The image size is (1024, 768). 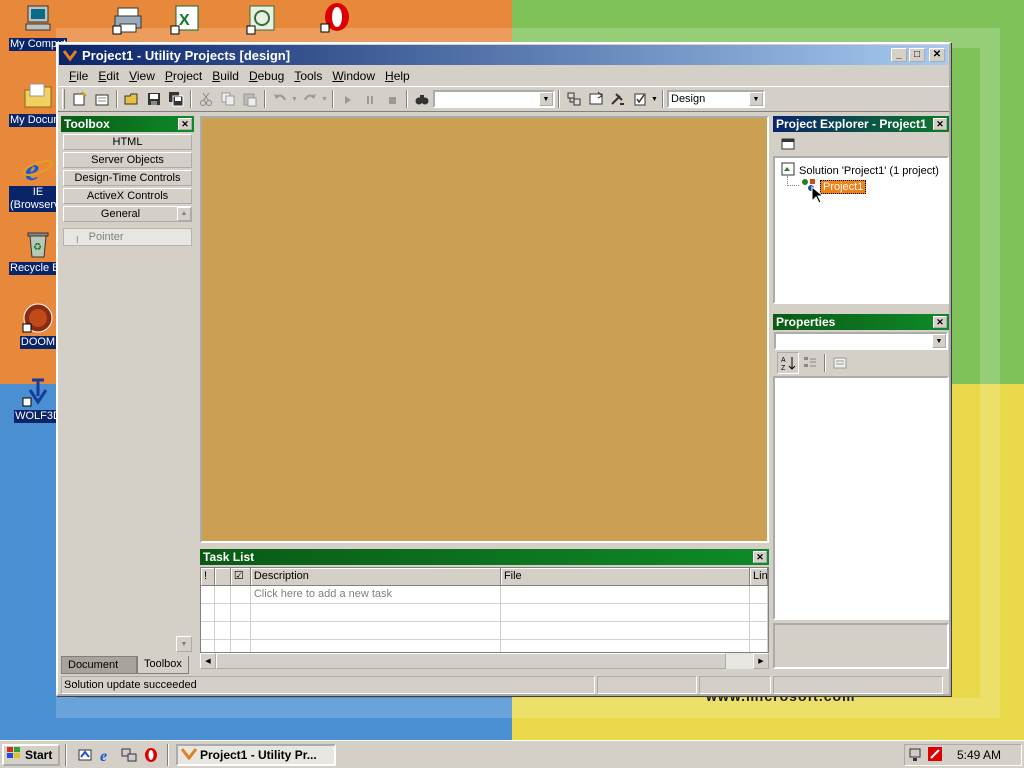 What do you see at coordinates (325, 99) in the screenshot?
I see `redo-dropdown-icon: ▼` at bounding box center [325, 99].